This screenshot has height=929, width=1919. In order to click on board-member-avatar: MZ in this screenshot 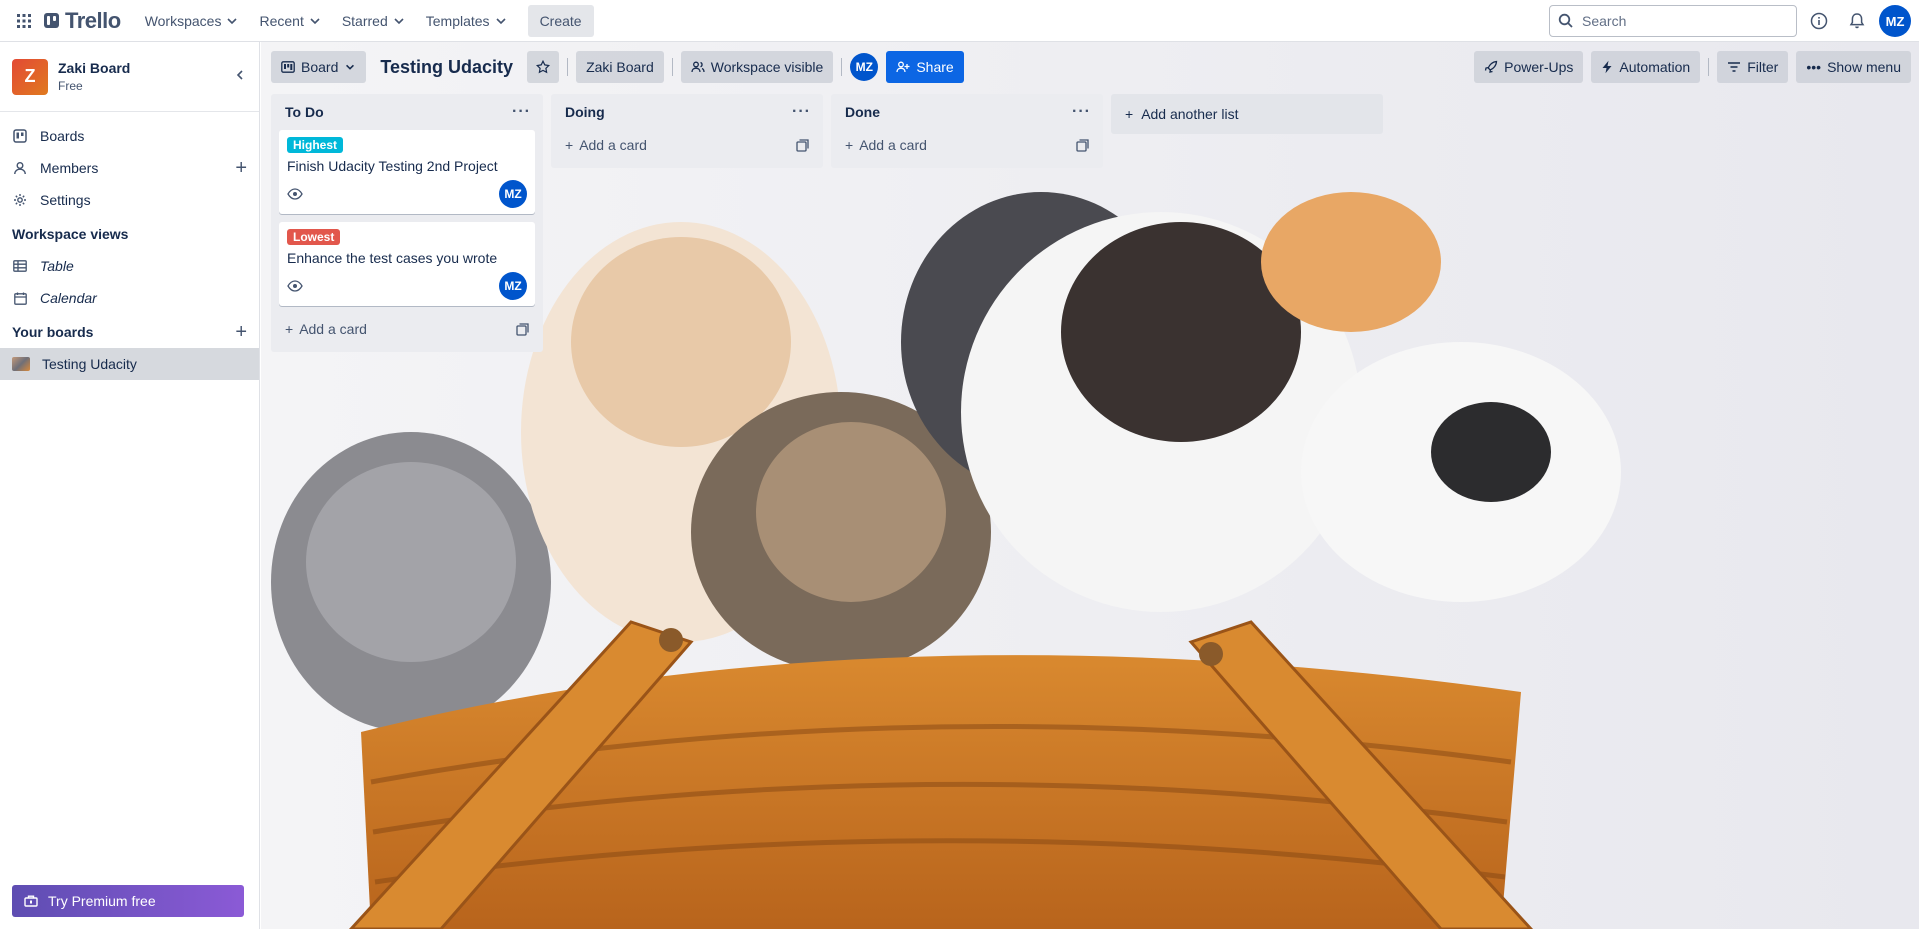, I will do `click(864, 67)`.